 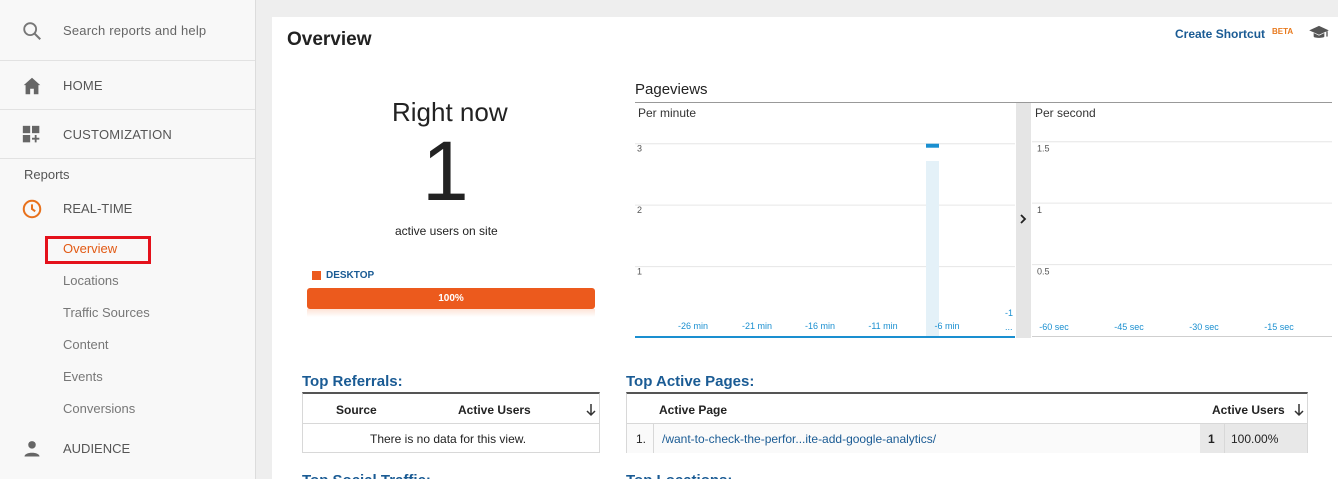 I want to click on desktop-legend-label: DESKTOP, so click(x=350, y=275).